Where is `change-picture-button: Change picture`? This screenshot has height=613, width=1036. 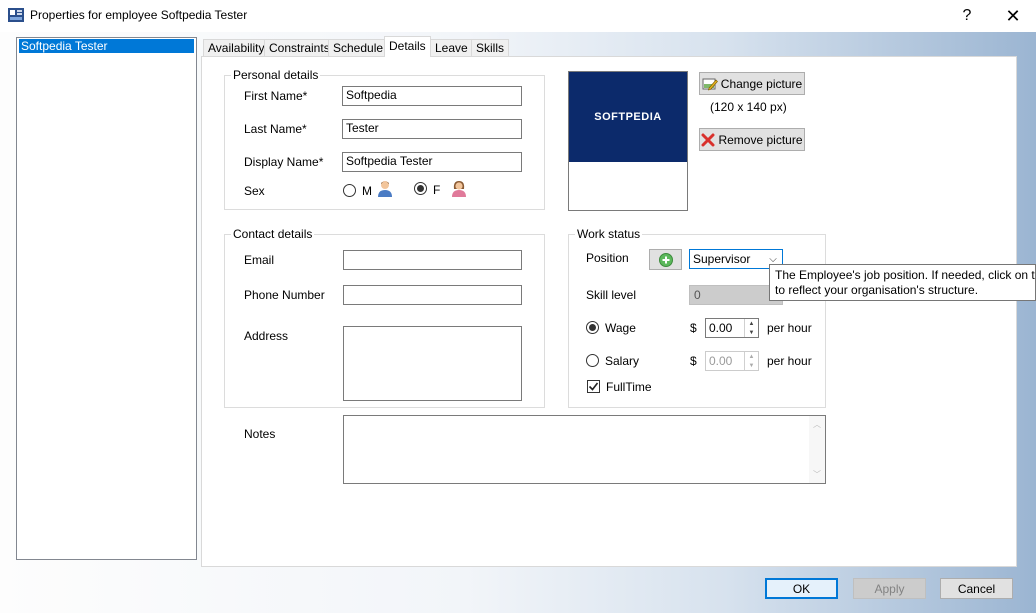
change-picture-button: Change picture is located at coordinates (752, 83).